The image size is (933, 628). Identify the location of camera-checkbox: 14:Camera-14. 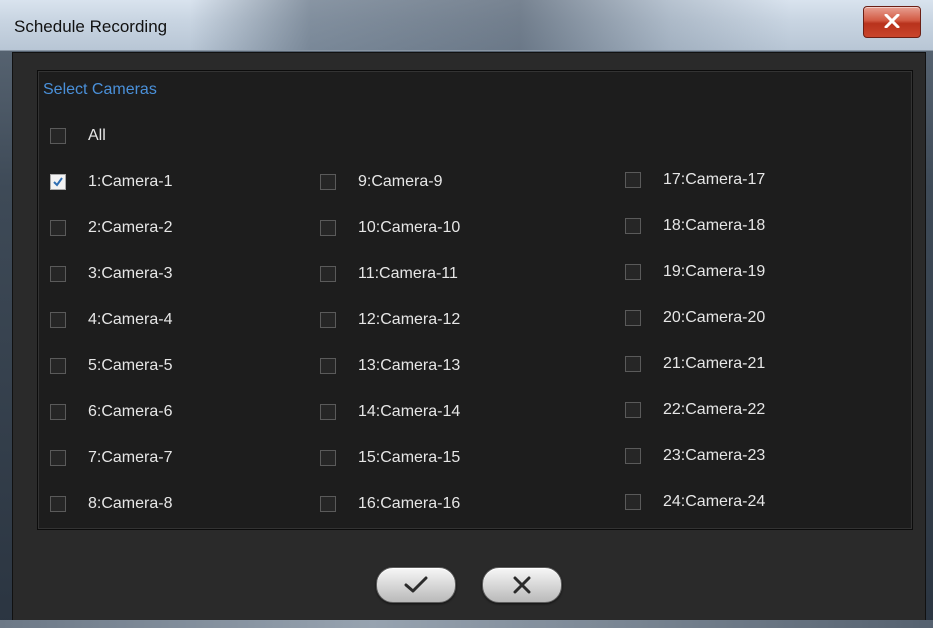
(390, 412).